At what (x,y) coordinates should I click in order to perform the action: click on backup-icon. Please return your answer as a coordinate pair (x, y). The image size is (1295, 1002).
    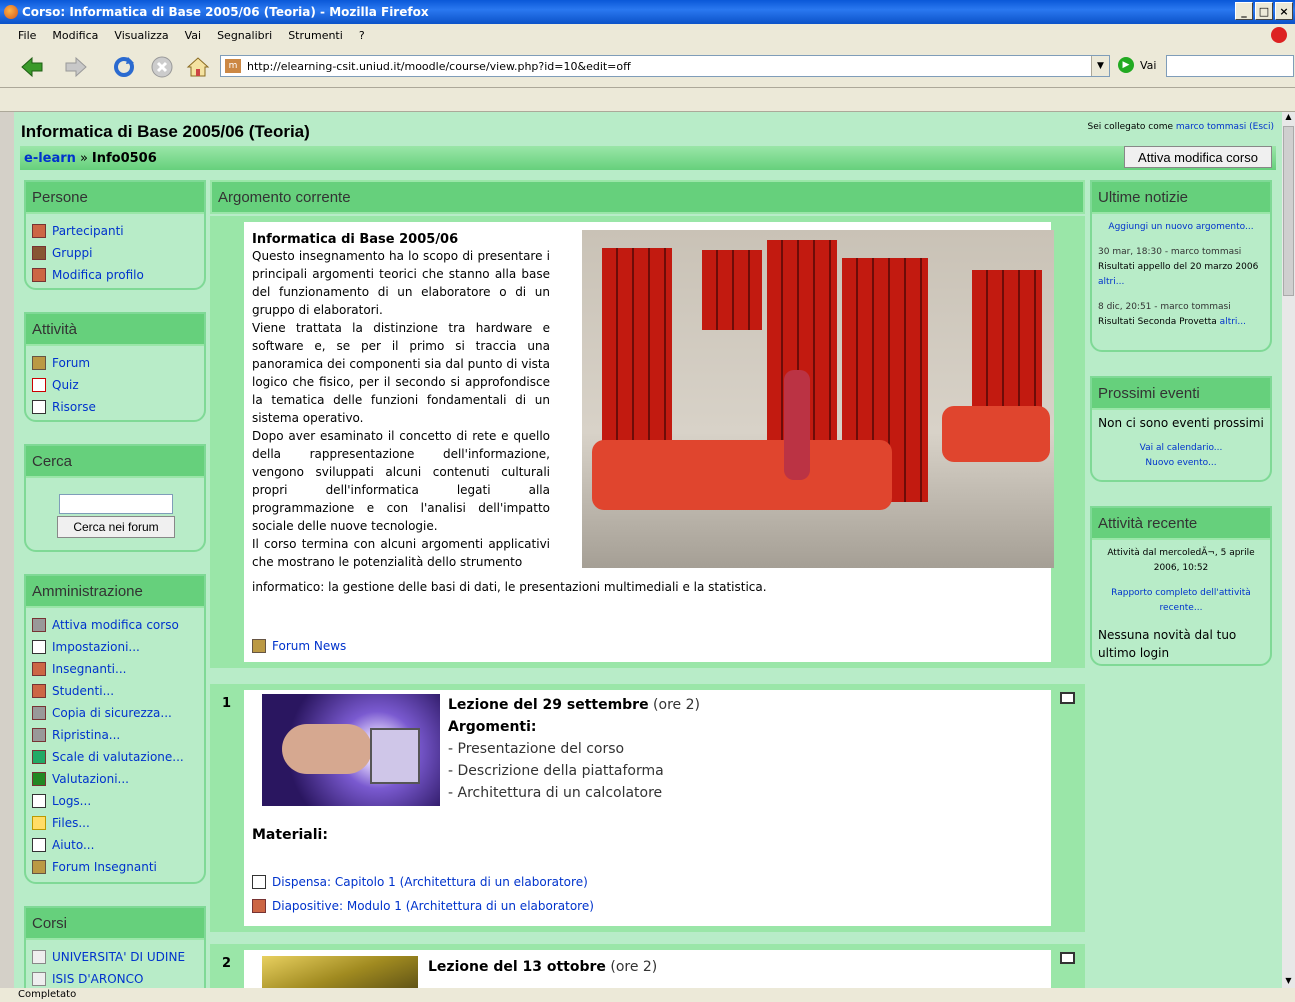
    Looking at the image, I should click on (39, 713).